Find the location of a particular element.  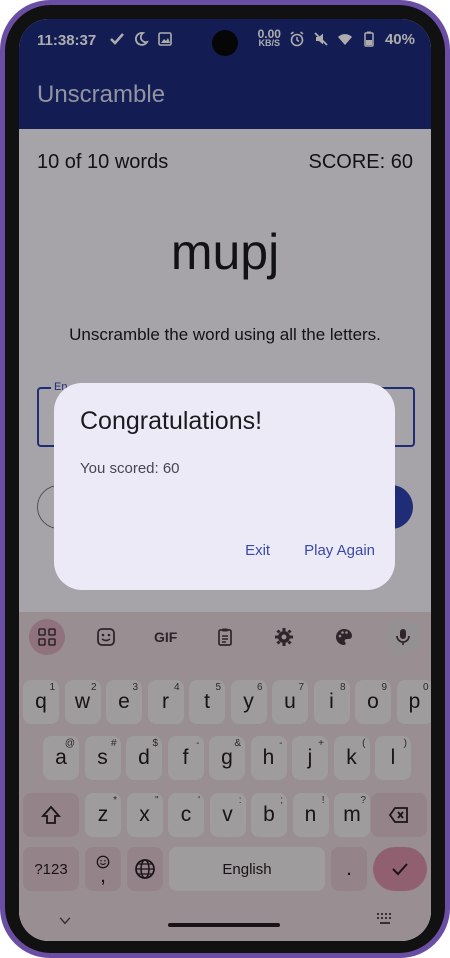

dialog-actions: Exit Play Again is located at coordinates (310, 550).